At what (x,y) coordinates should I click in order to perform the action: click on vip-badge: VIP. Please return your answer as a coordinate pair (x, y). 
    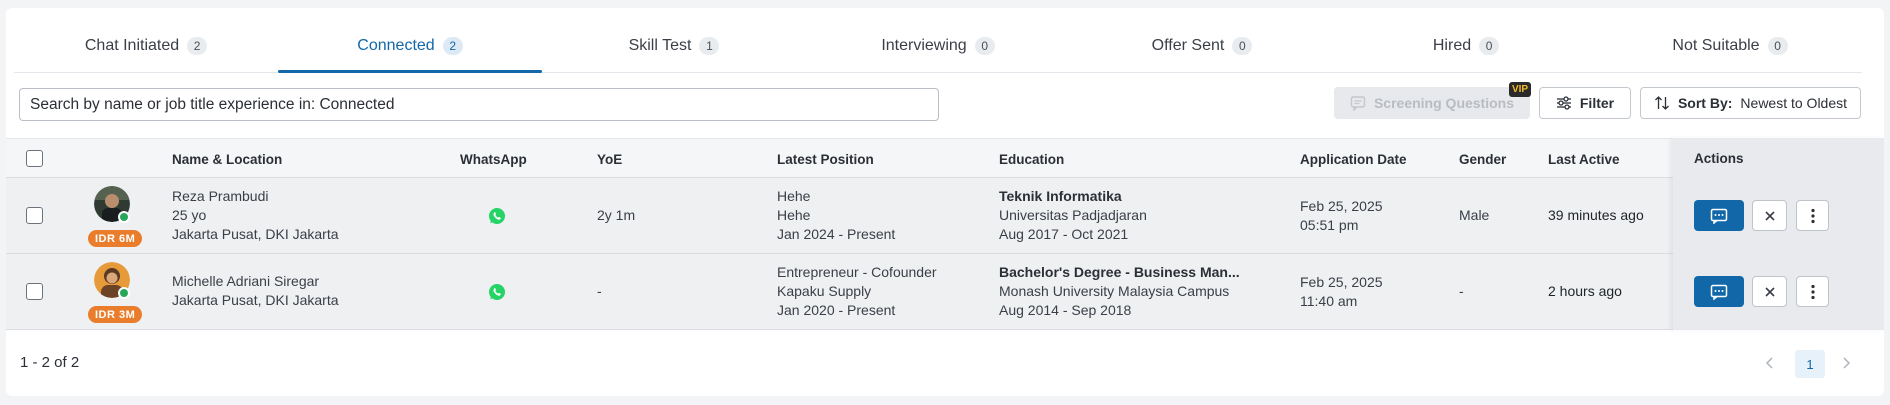
    Looking at the image, I should click on (1520, 89).